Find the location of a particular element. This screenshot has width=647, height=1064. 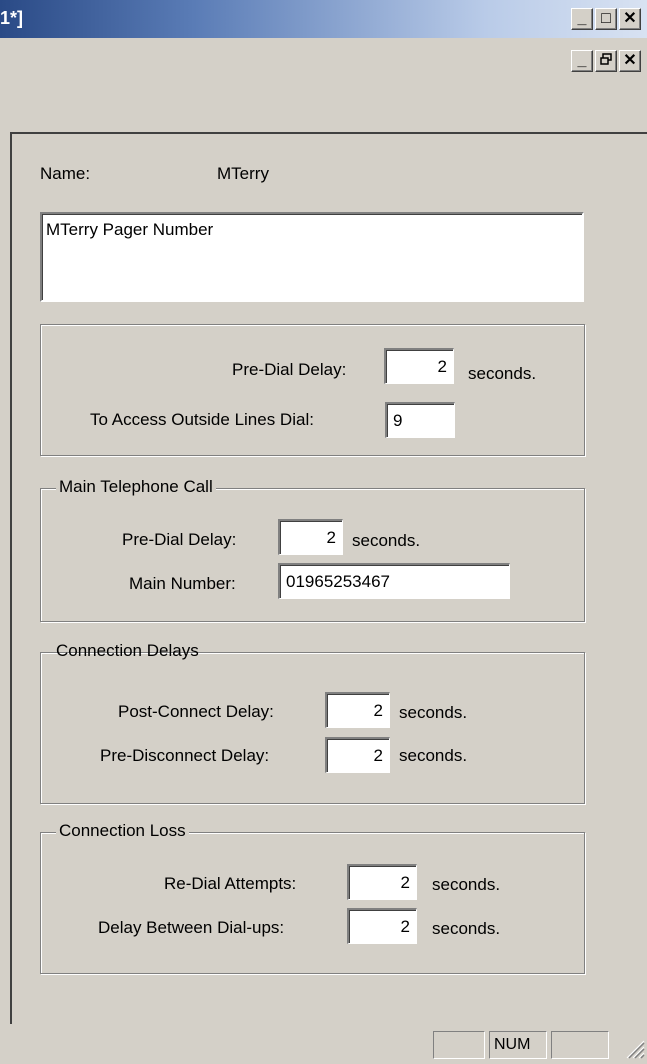

main-number-input: 01965253467 is located at coordinates (394, 581).